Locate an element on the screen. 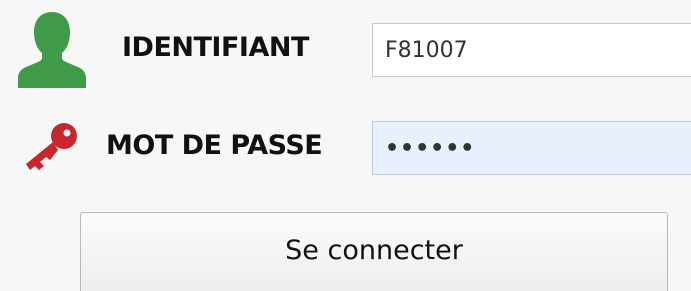  user-icon is located at coordinates (52, 50).